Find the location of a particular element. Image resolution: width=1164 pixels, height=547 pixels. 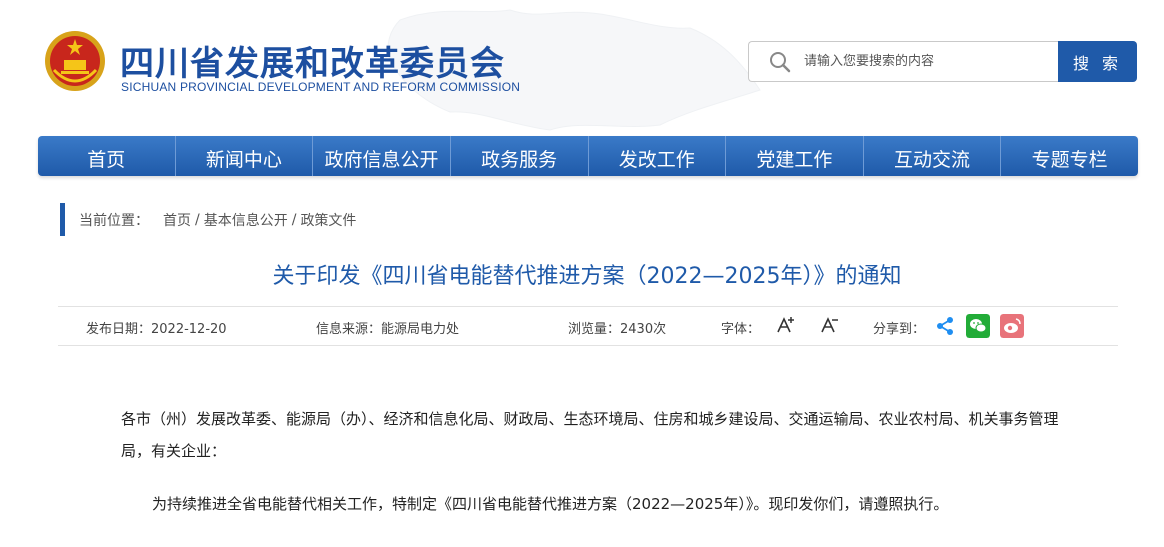

article-title: 关于印发《四川省电能替代推进方案（2022—2025年）》的通知 is located at coordinates (587, 276).